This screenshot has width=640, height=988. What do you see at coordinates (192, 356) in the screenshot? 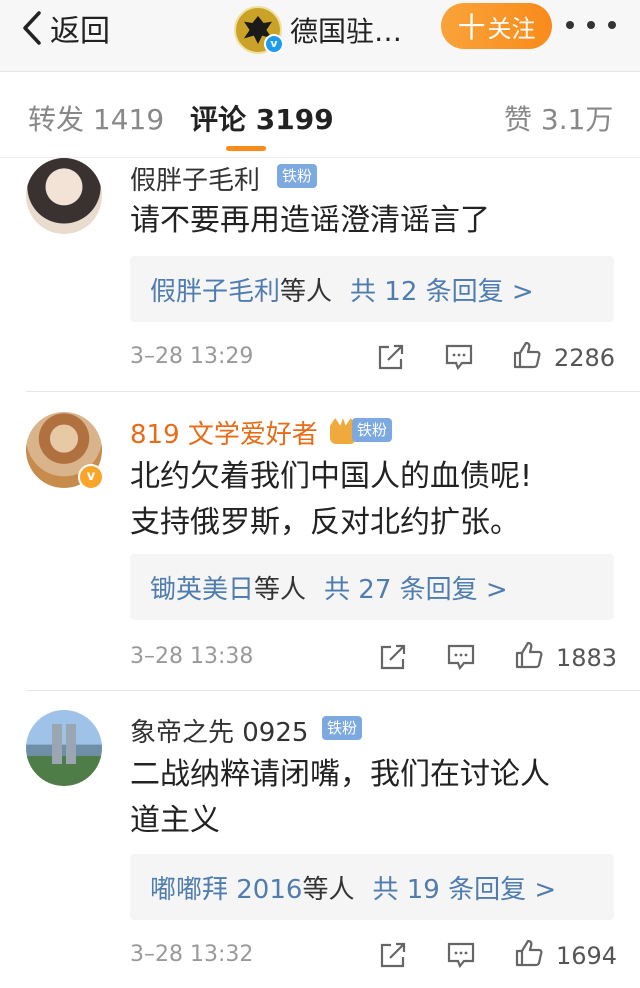
I see `comment-time: 3–28 13:29` at bounding box center [192, 356].